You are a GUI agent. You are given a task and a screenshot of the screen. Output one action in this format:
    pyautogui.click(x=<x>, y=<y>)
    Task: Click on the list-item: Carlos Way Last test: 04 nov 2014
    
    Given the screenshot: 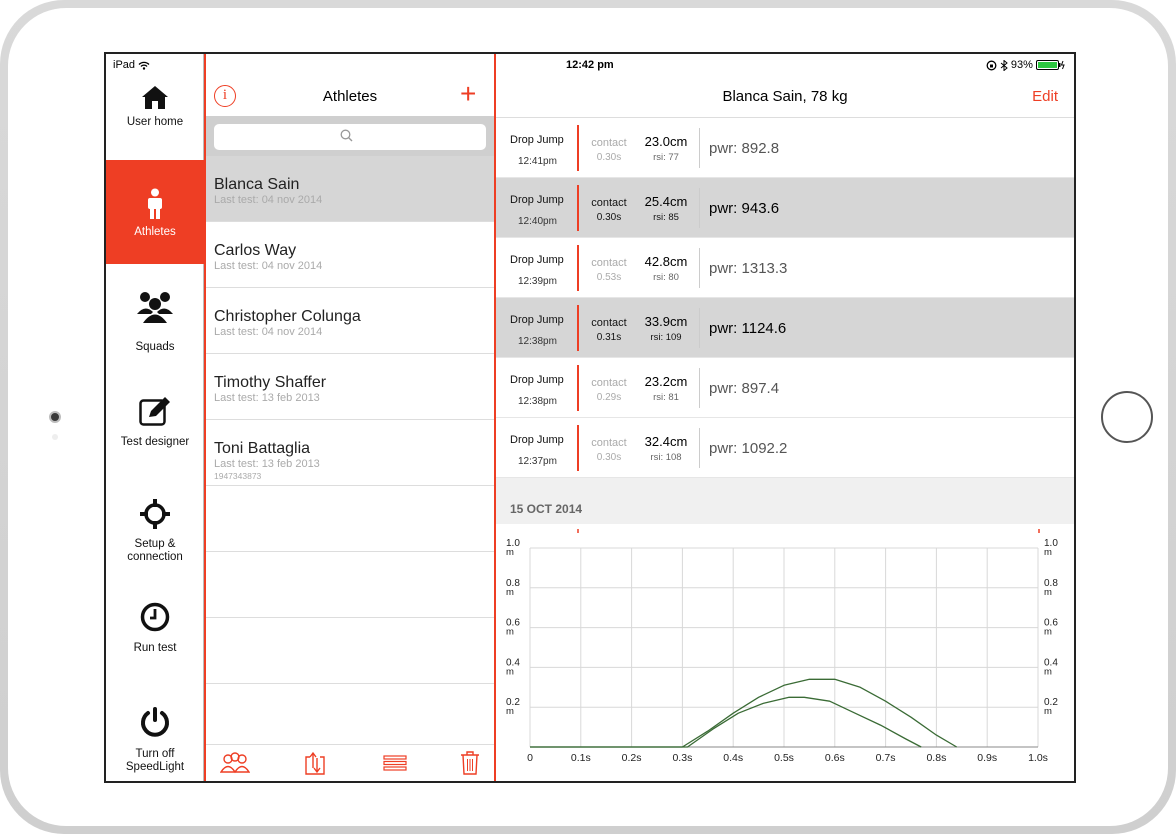 What is the action you would take?
    pyautogui.click(x=350, y=255)
    